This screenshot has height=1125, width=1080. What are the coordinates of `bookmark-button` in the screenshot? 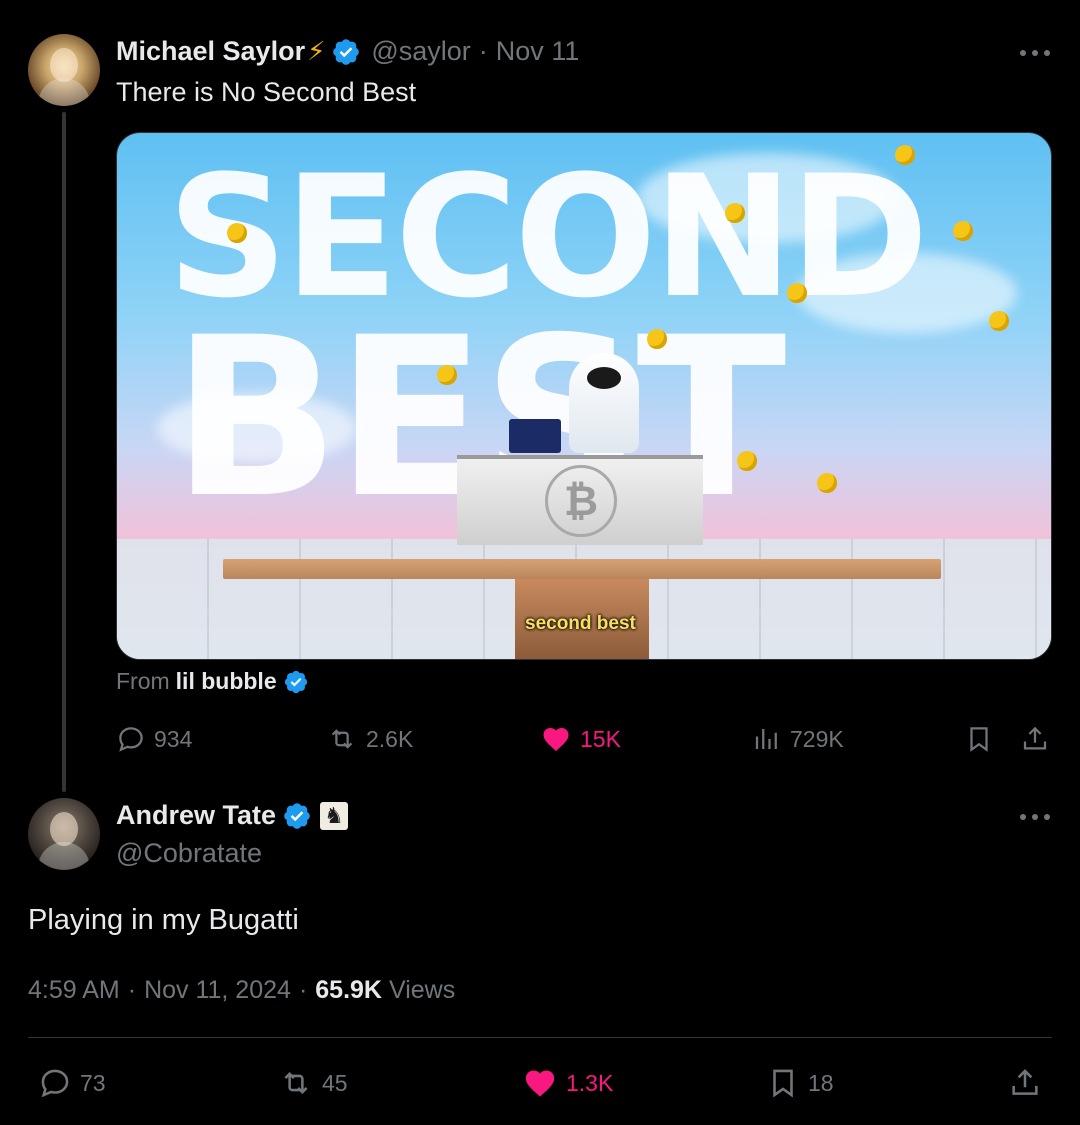 It's located at (983, 739).